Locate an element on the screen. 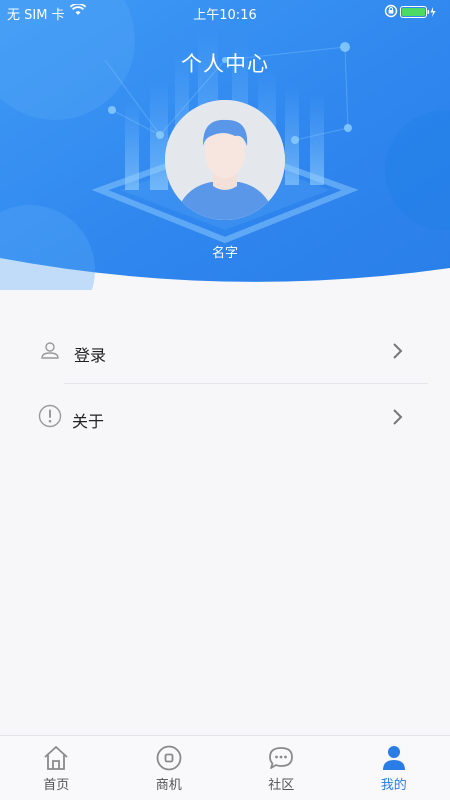 Image resolution: width=450 pixels, height=800 pixels. tab-home: 首页 is located at coordinates (56, 768).